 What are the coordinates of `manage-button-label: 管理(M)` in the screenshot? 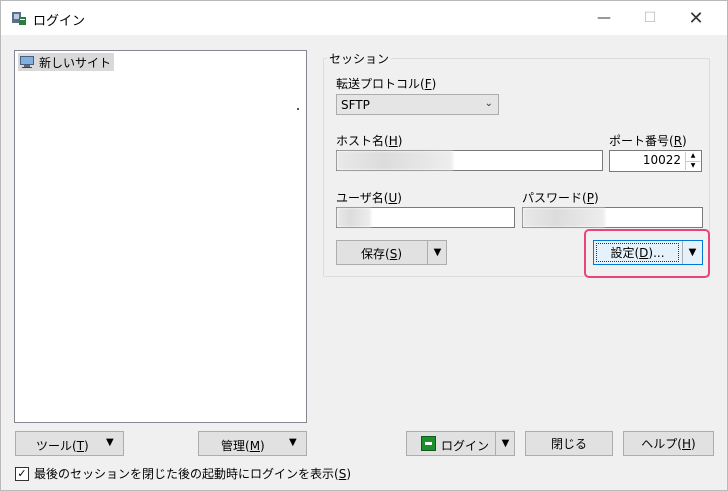 It's located at (243, 446).